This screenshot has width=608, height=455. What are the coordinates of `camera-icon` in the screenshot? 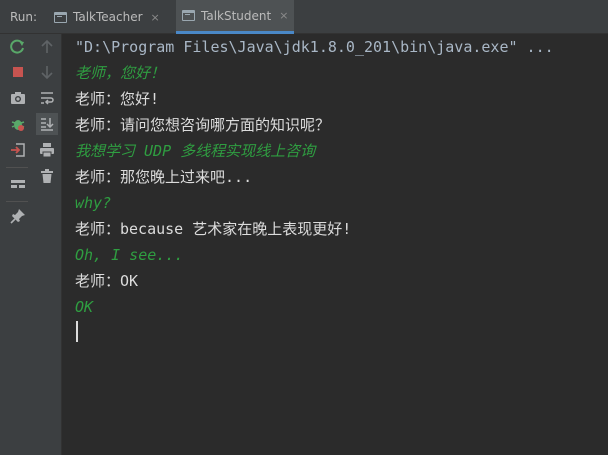 It's located at (18, 98).